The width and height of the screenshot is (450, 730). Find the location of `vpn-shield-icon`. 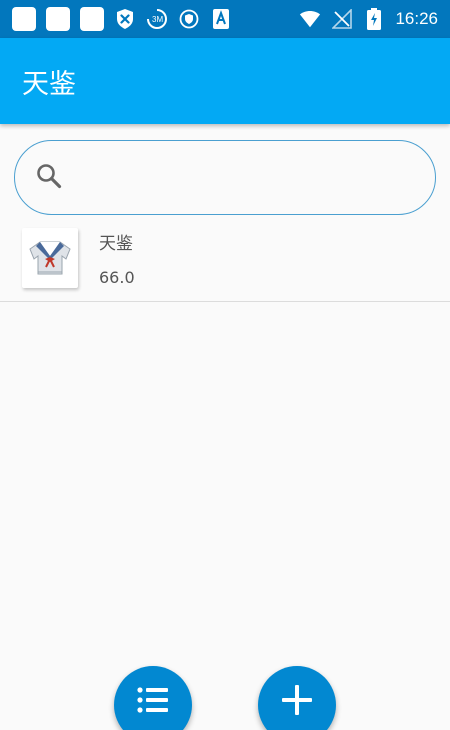

vpn-shield-icon is located at coordinates (189, 19).